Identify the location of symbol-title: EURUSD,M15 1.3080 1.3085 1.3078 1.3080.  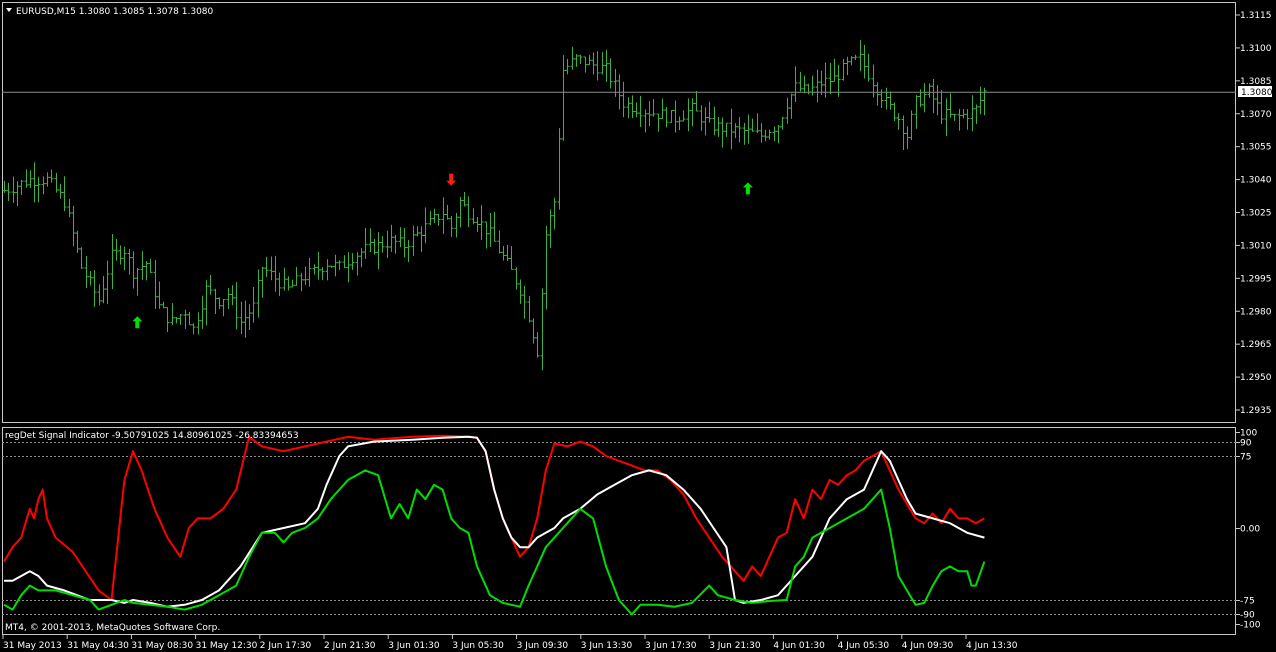
(115, 12).